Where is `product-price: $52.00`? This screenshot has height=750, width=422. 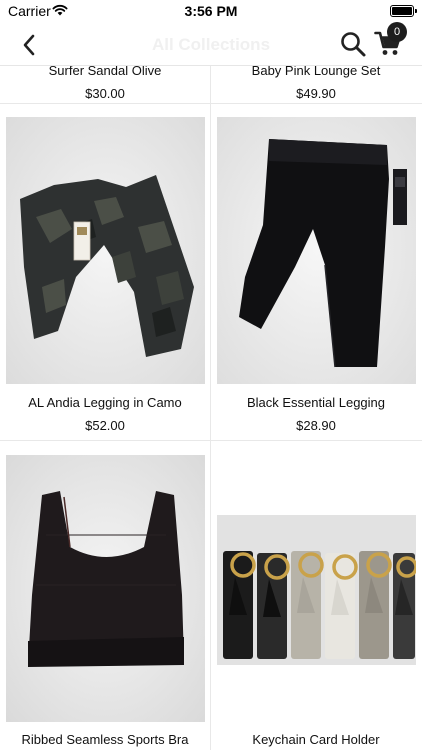
product-price: $52.00 is located at coordinates (105, 425).